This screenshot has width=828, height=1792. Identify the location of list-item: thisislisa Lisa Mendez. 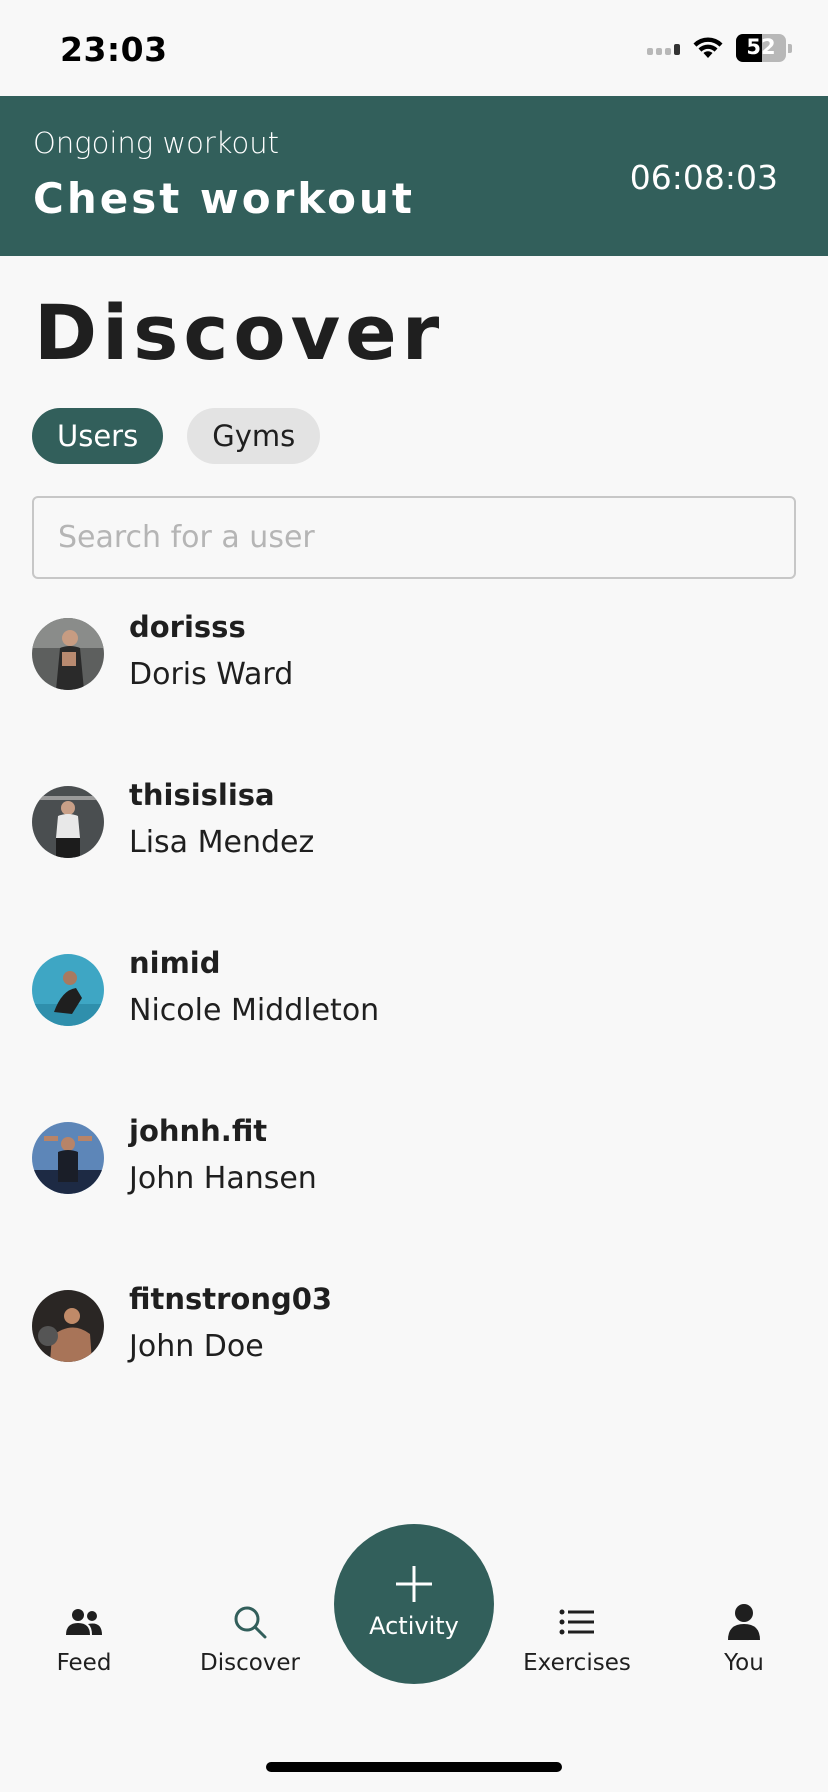
(414, 850).